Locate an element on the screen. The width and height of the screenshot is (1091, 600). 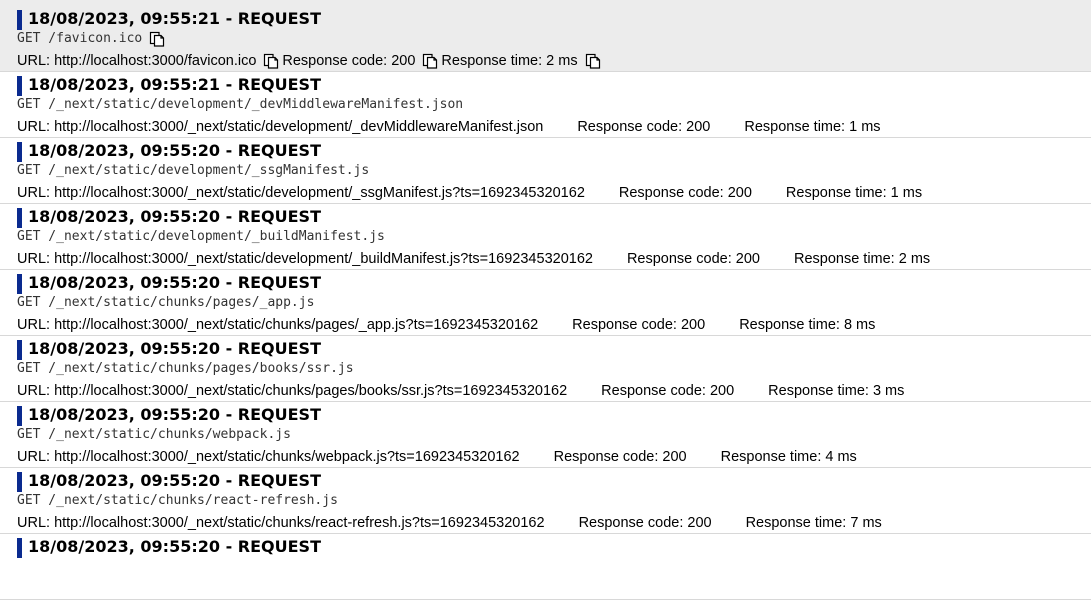
copy-request-icon is located at coordinates (157, 39).